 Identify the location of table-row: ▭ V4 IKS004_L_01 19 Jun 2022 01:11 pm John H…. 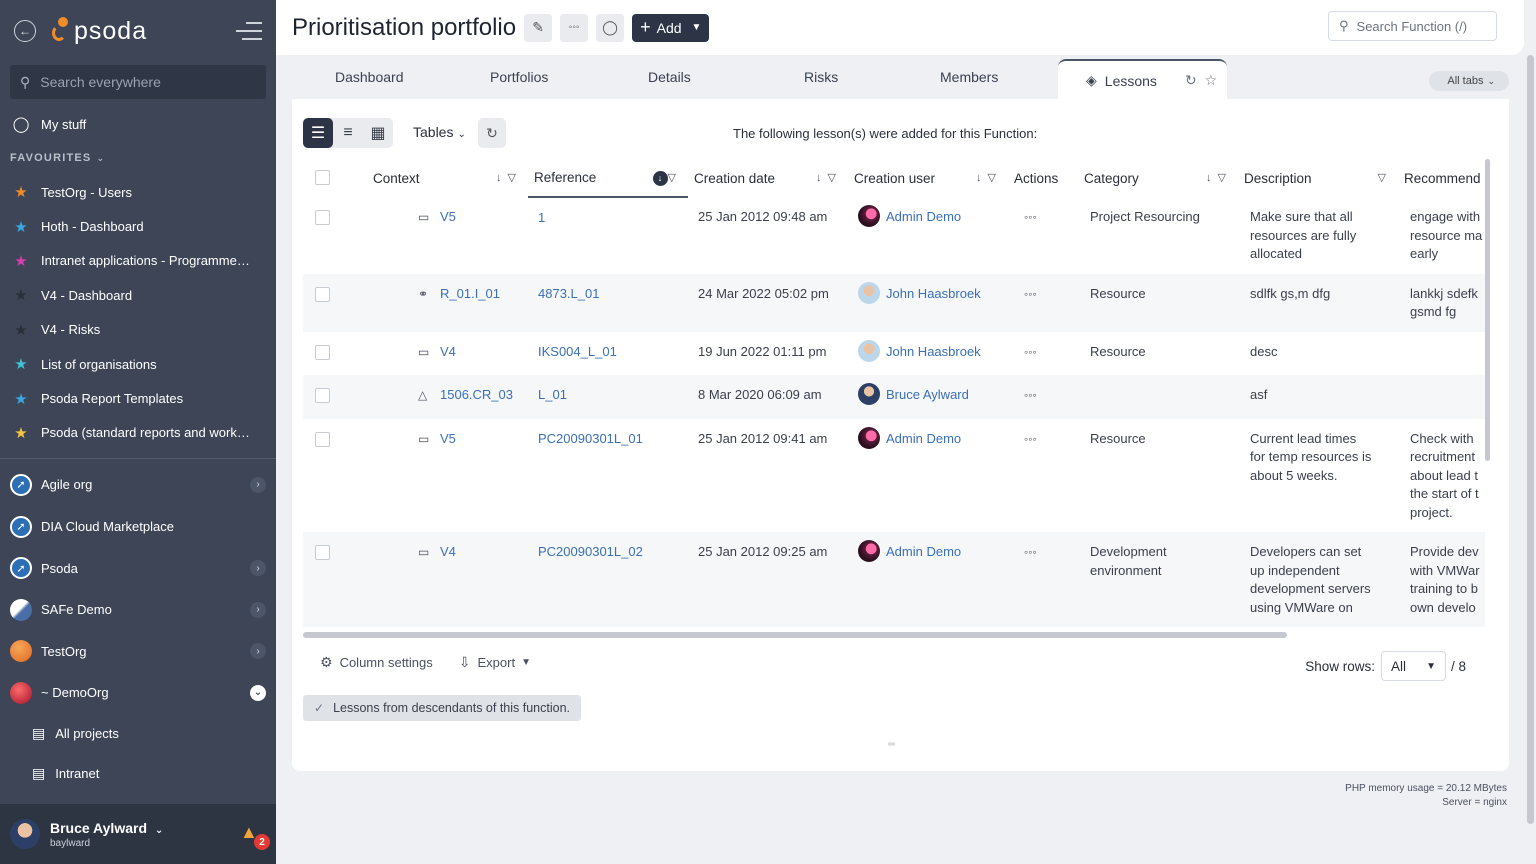
(894, 354).